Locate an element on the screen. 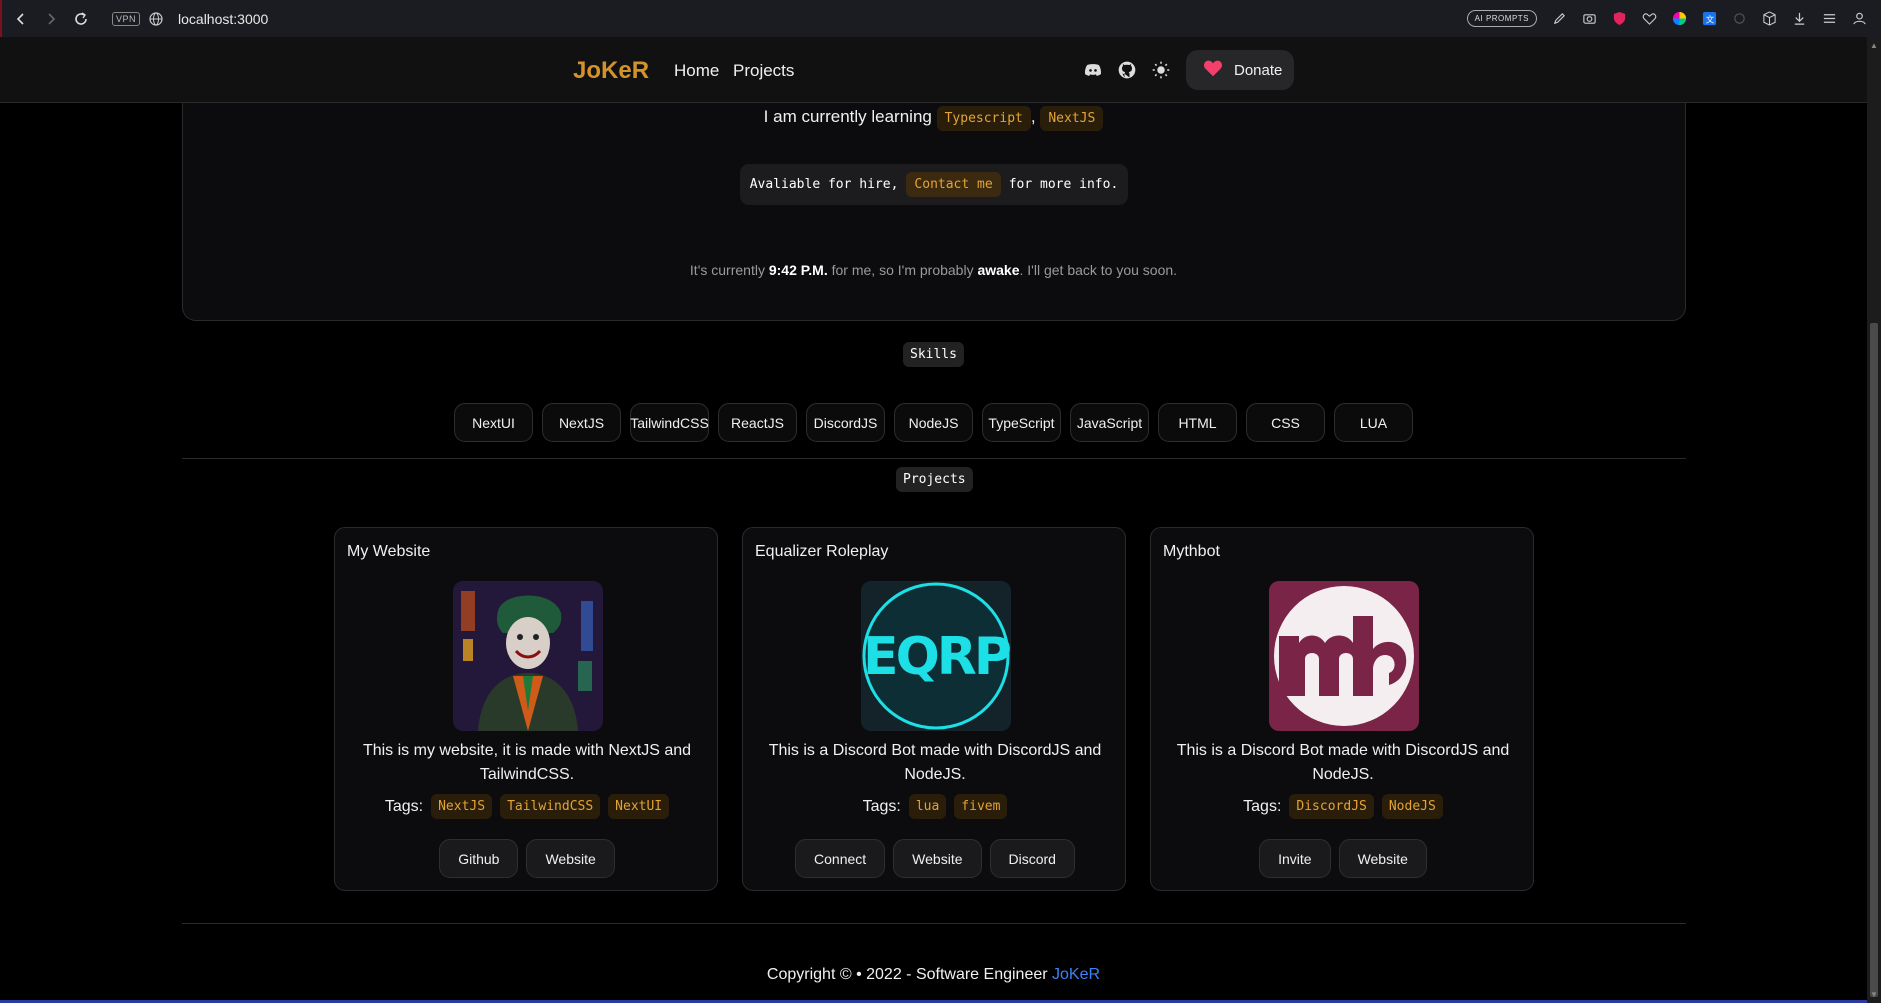 The height and width of the screenshot is (1003, 1881). ai-prompts-button: AI PROMPTS is located at coordinates (1501, 18).